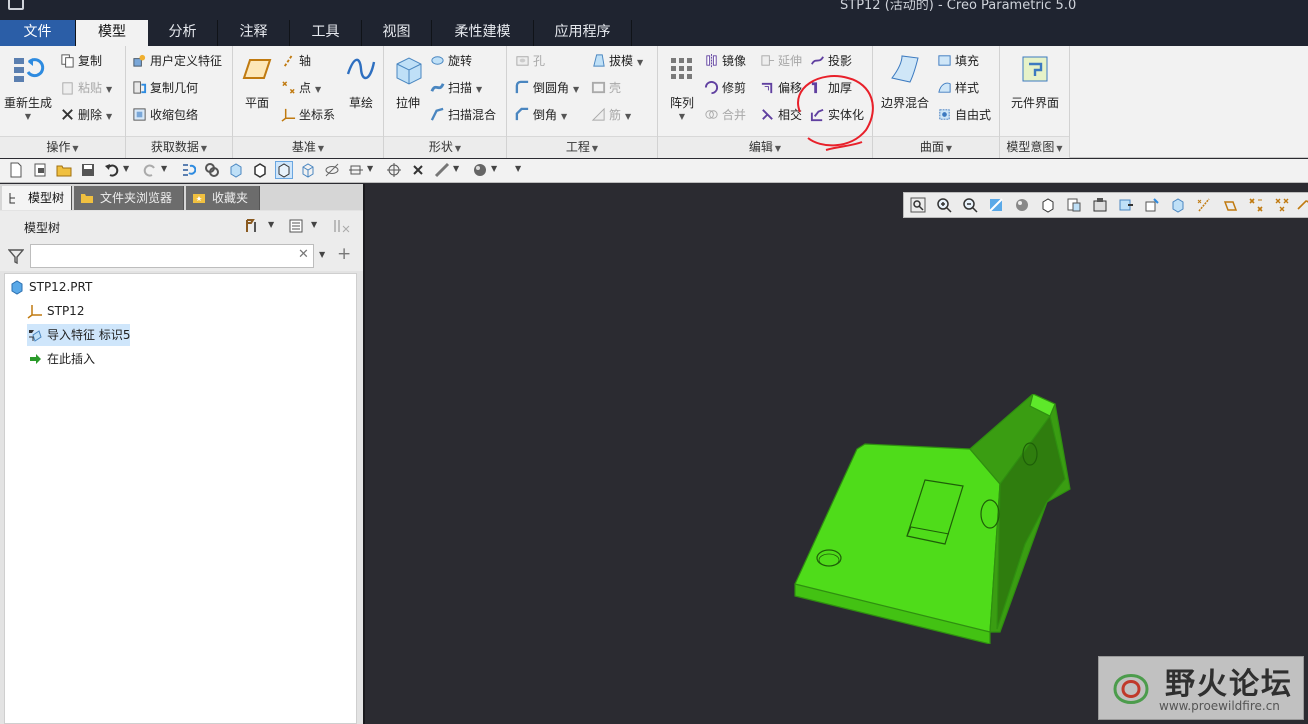 This screenshot has width=1308, height=724. Describe the element at coordinates (1034, 147) in the screenshot. I see `group-model-intent-footer: 模型意图 ▼` at that location.